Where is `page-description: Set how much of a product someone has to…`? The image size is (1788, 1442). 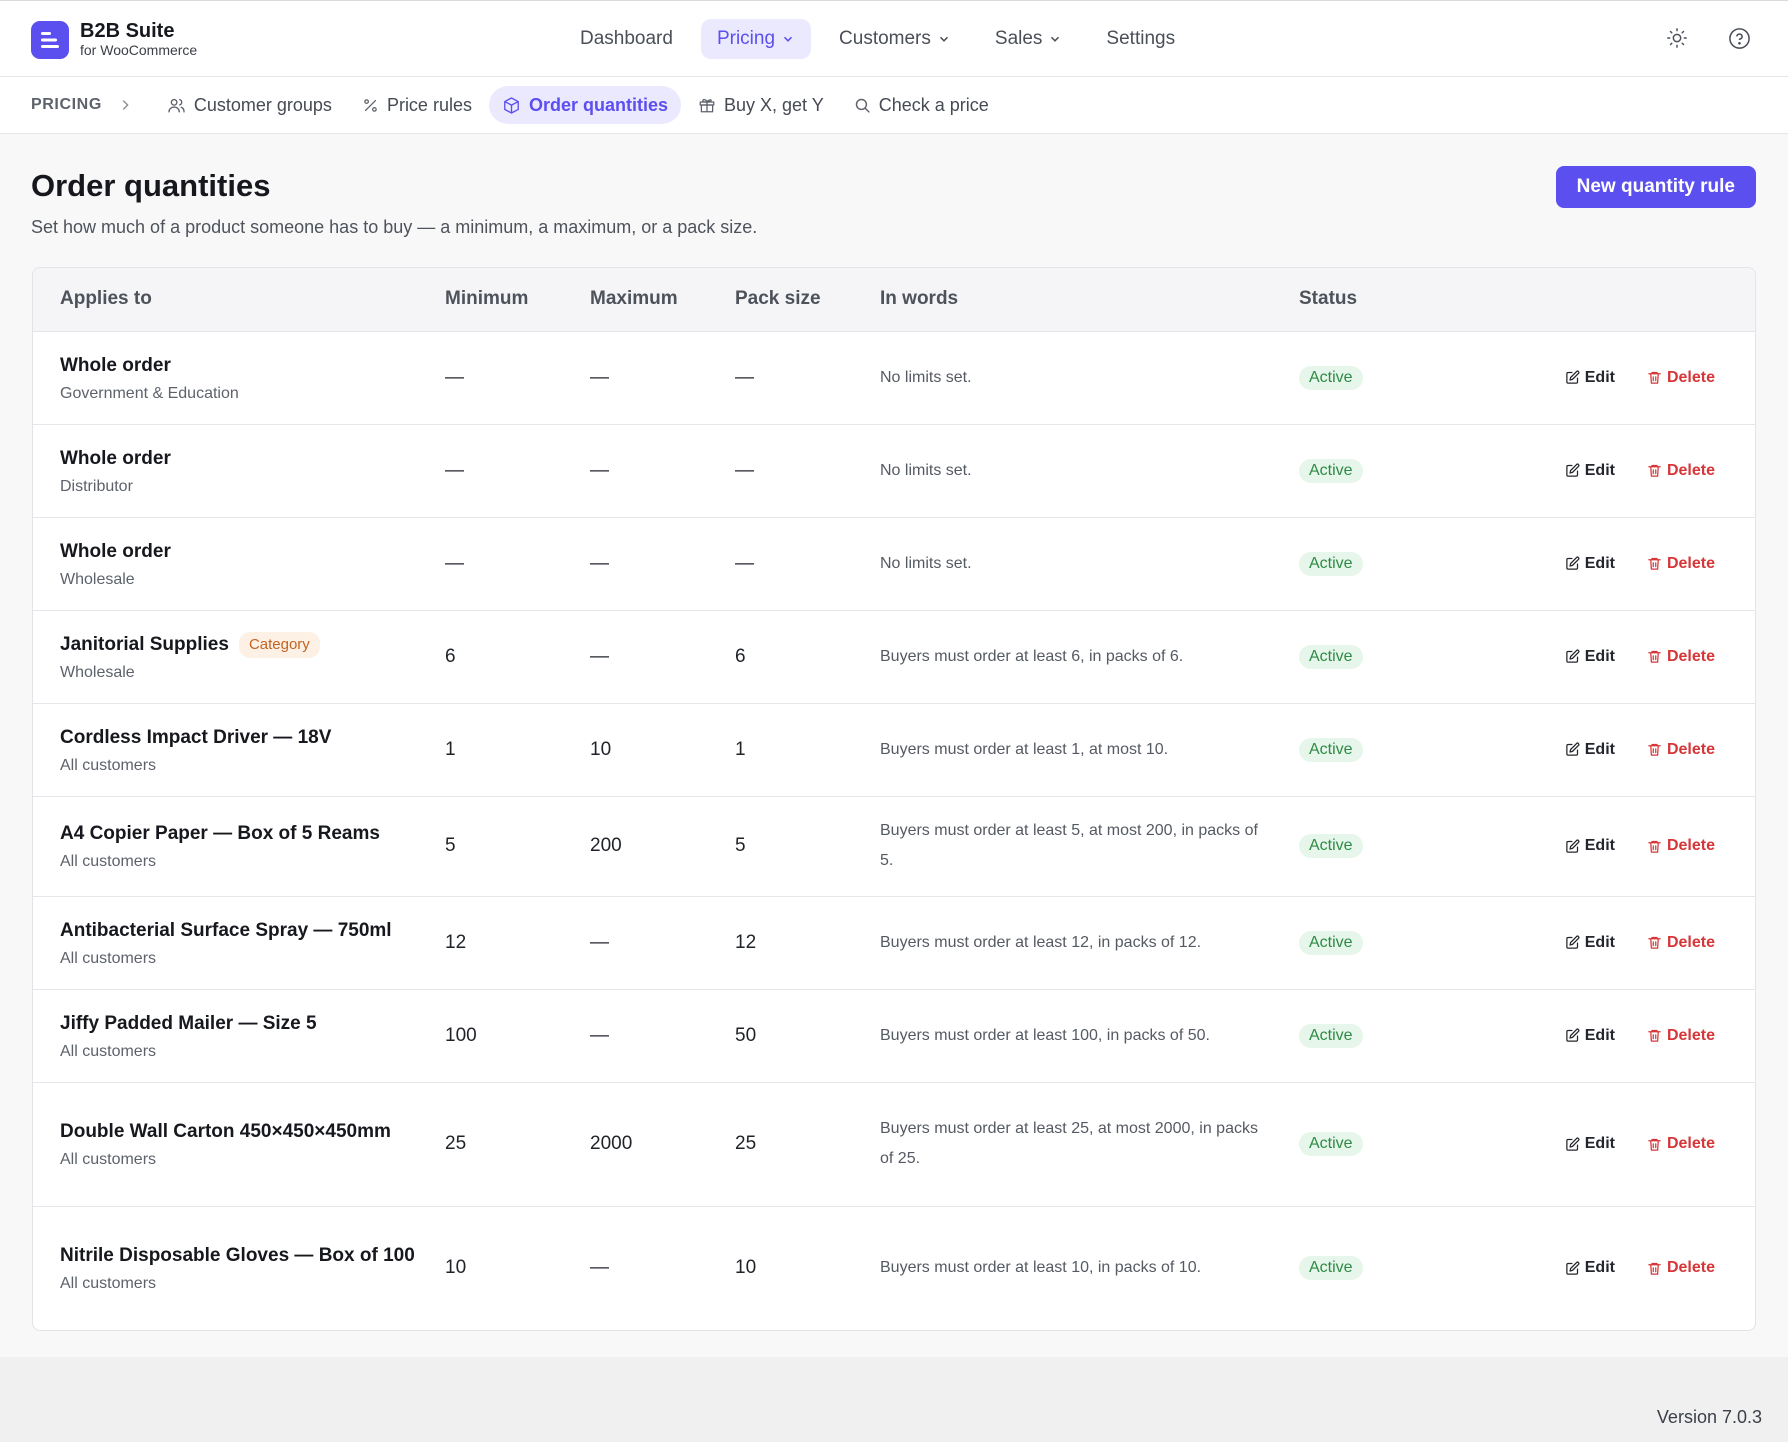 page-description: Set how much of a product someone has to… is located at coordinates (394, 227).